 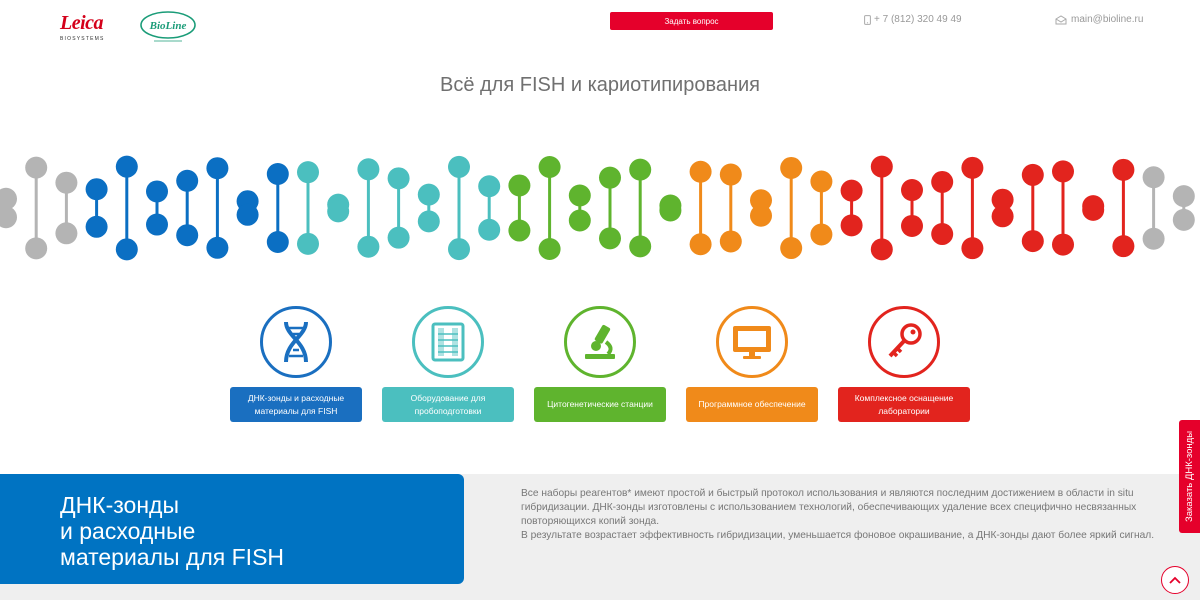 What do you see at coordinates (752, 404) in the screenshot?
I see `category-label-software: Программное обеспечение` at bounding box center [752, 404].